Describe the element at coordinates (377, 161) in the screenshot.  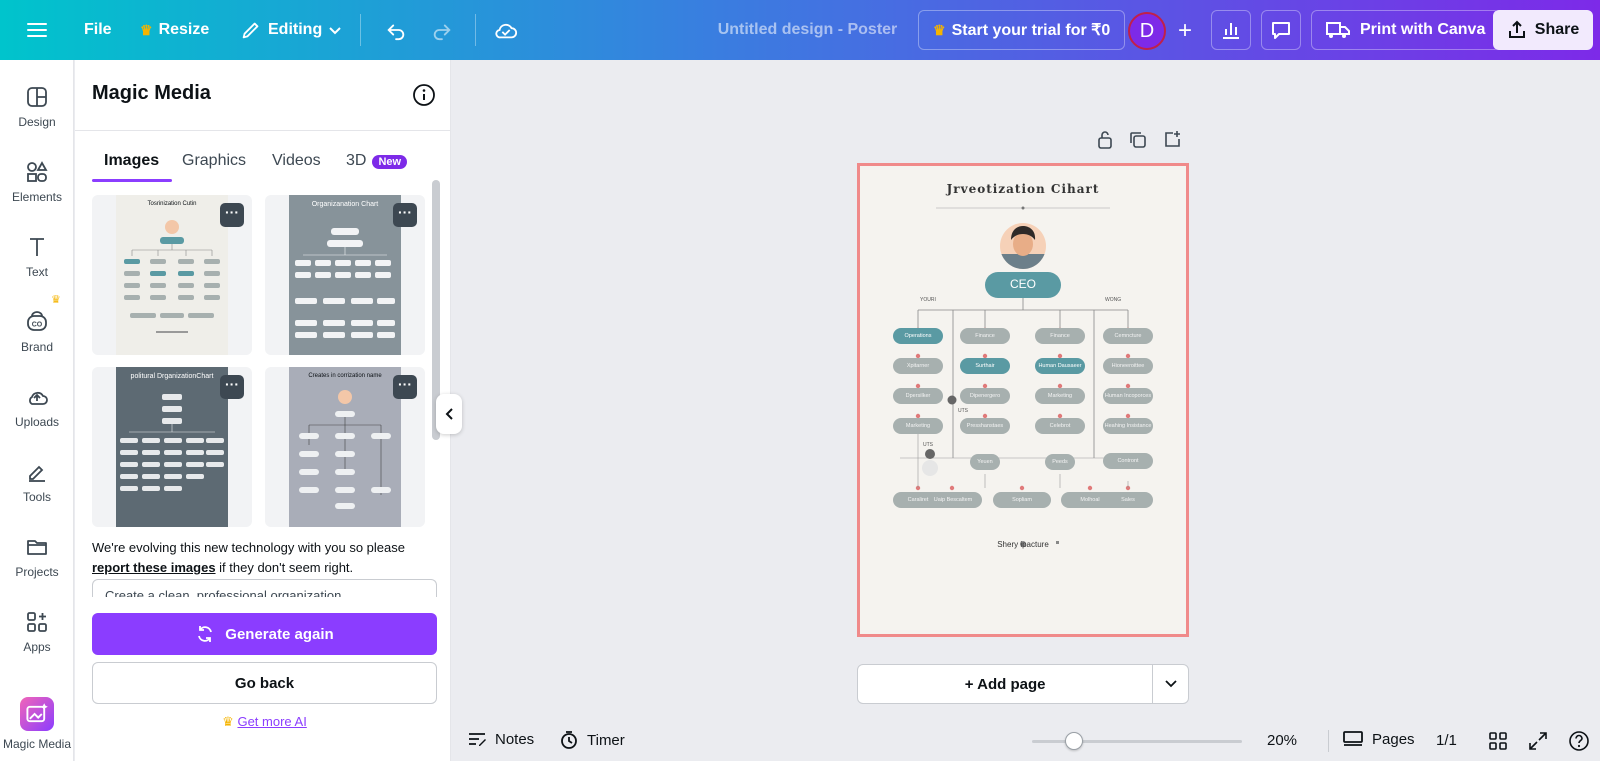
I see `tab-3d: 3D New` at that location.